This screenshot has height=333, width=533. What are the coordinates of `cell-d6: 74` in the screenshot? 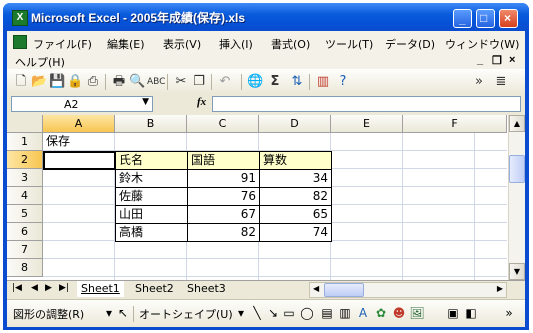 It's located at (295, 232).